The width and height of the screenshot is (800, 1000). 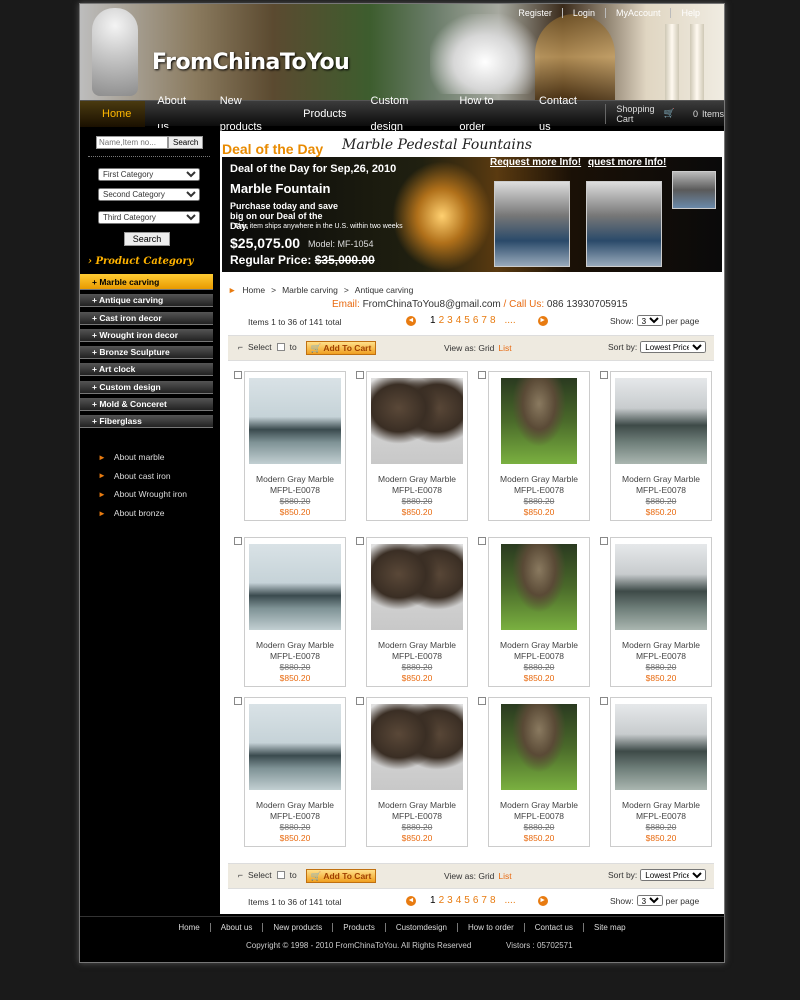 I want to click on breadcrumb-marble-carving: Marble carving, so click(x=310, y=290).